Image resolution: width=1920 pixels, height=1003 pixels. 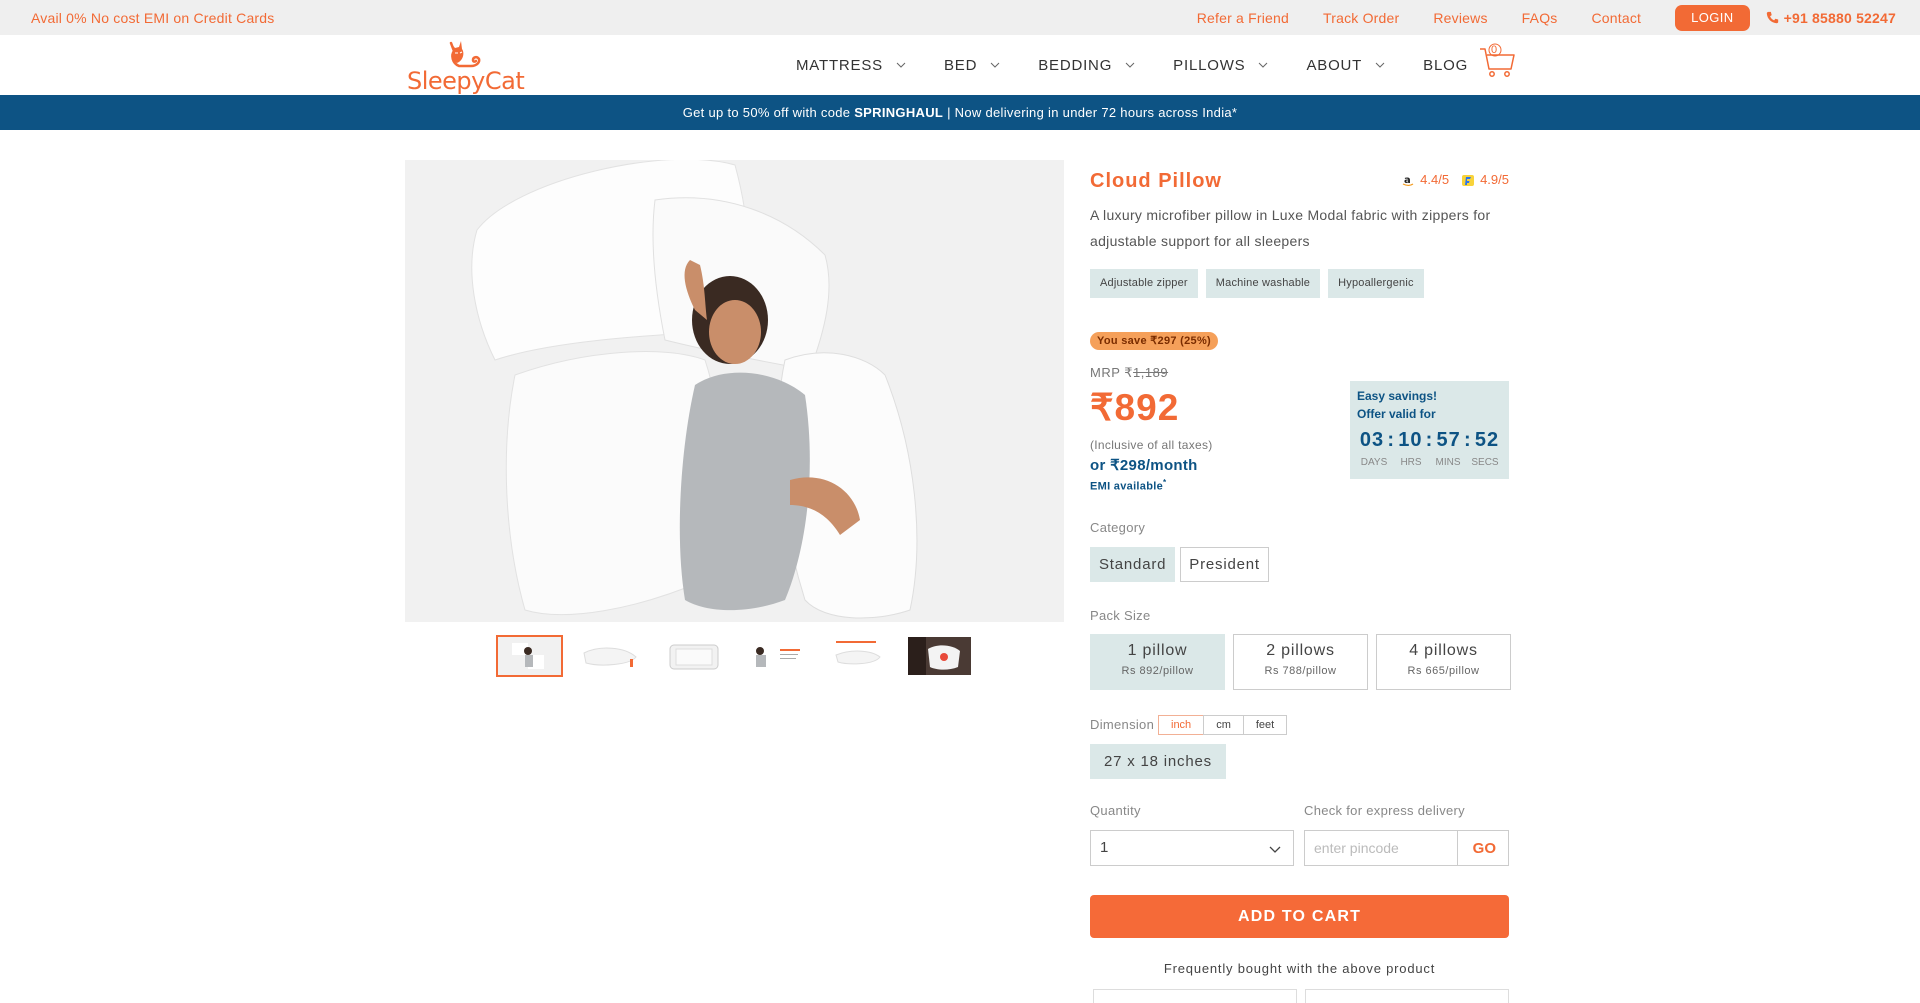 What do you see at coordinates (1455, 179) in the screenshot?
I see `ratings: a 4.4/5 4.9/5` at bounding box center [1455, 179].